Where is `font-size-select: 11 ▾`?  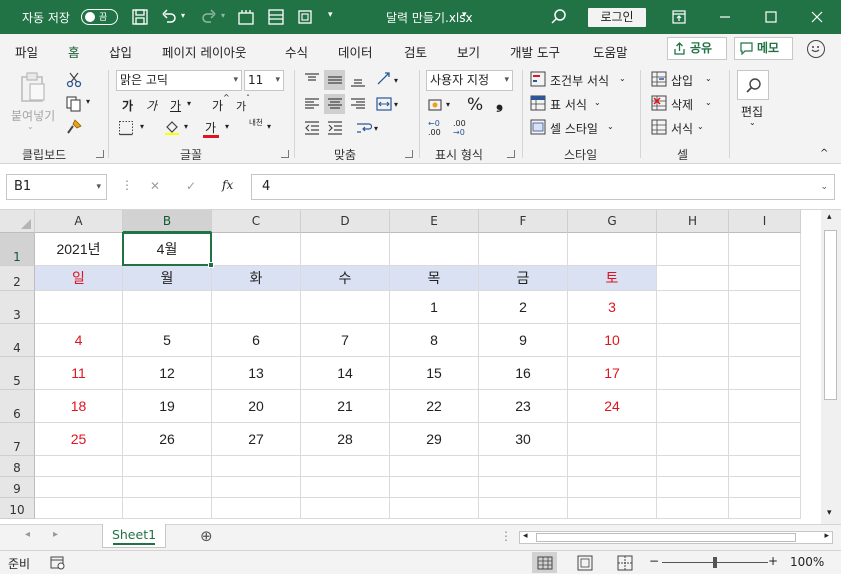 font-size-select: 11 ▾ is located at coordinates (264, 80).